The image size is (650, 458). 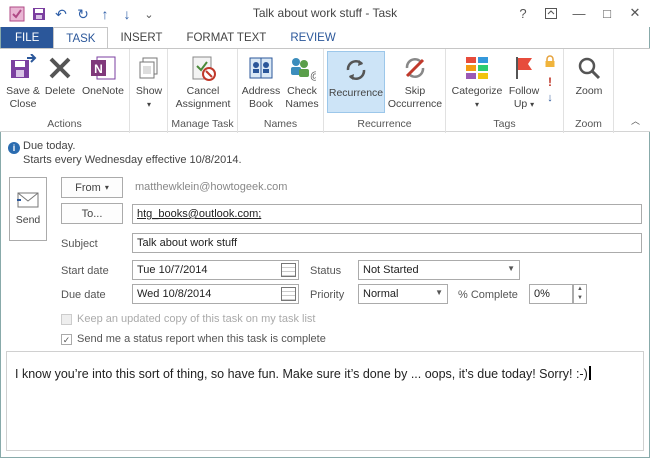 I want to click on tab-format-text: FORMAT TEXT, so click(x=226, y=38).